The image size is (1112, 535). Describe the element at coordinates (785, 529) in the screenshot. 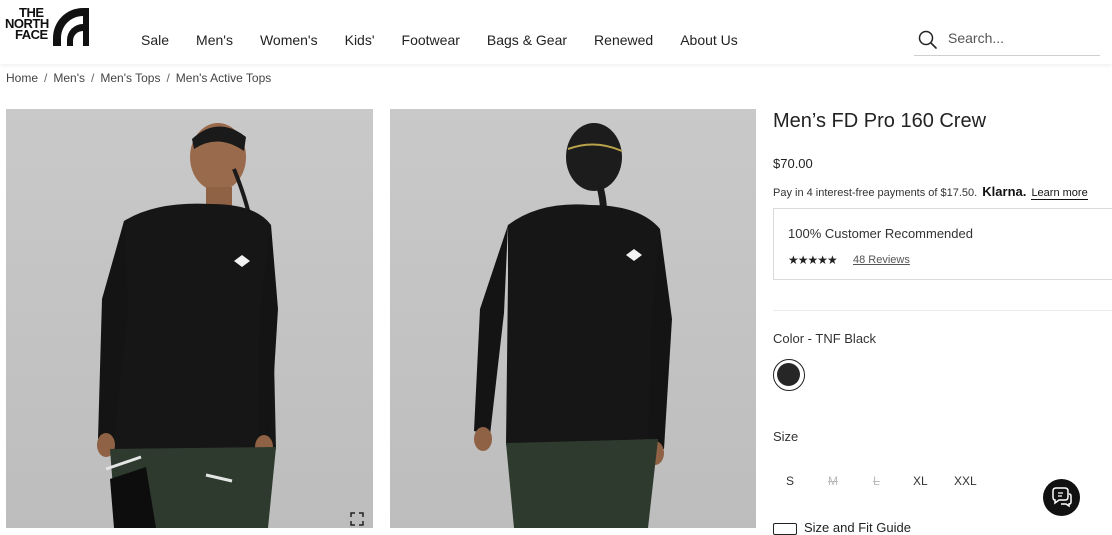

I see `ruler-icon` at that location.